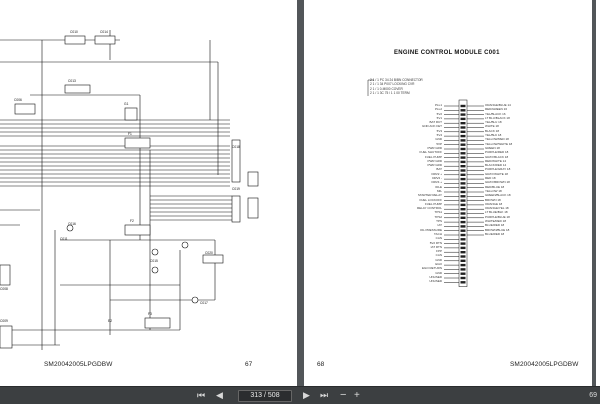 The image size is (600, 404). What do you see at coordinates (265, 396) in the screenshot?
I see `page-number-field: 313 / 508` at bounding box center [265, 396].